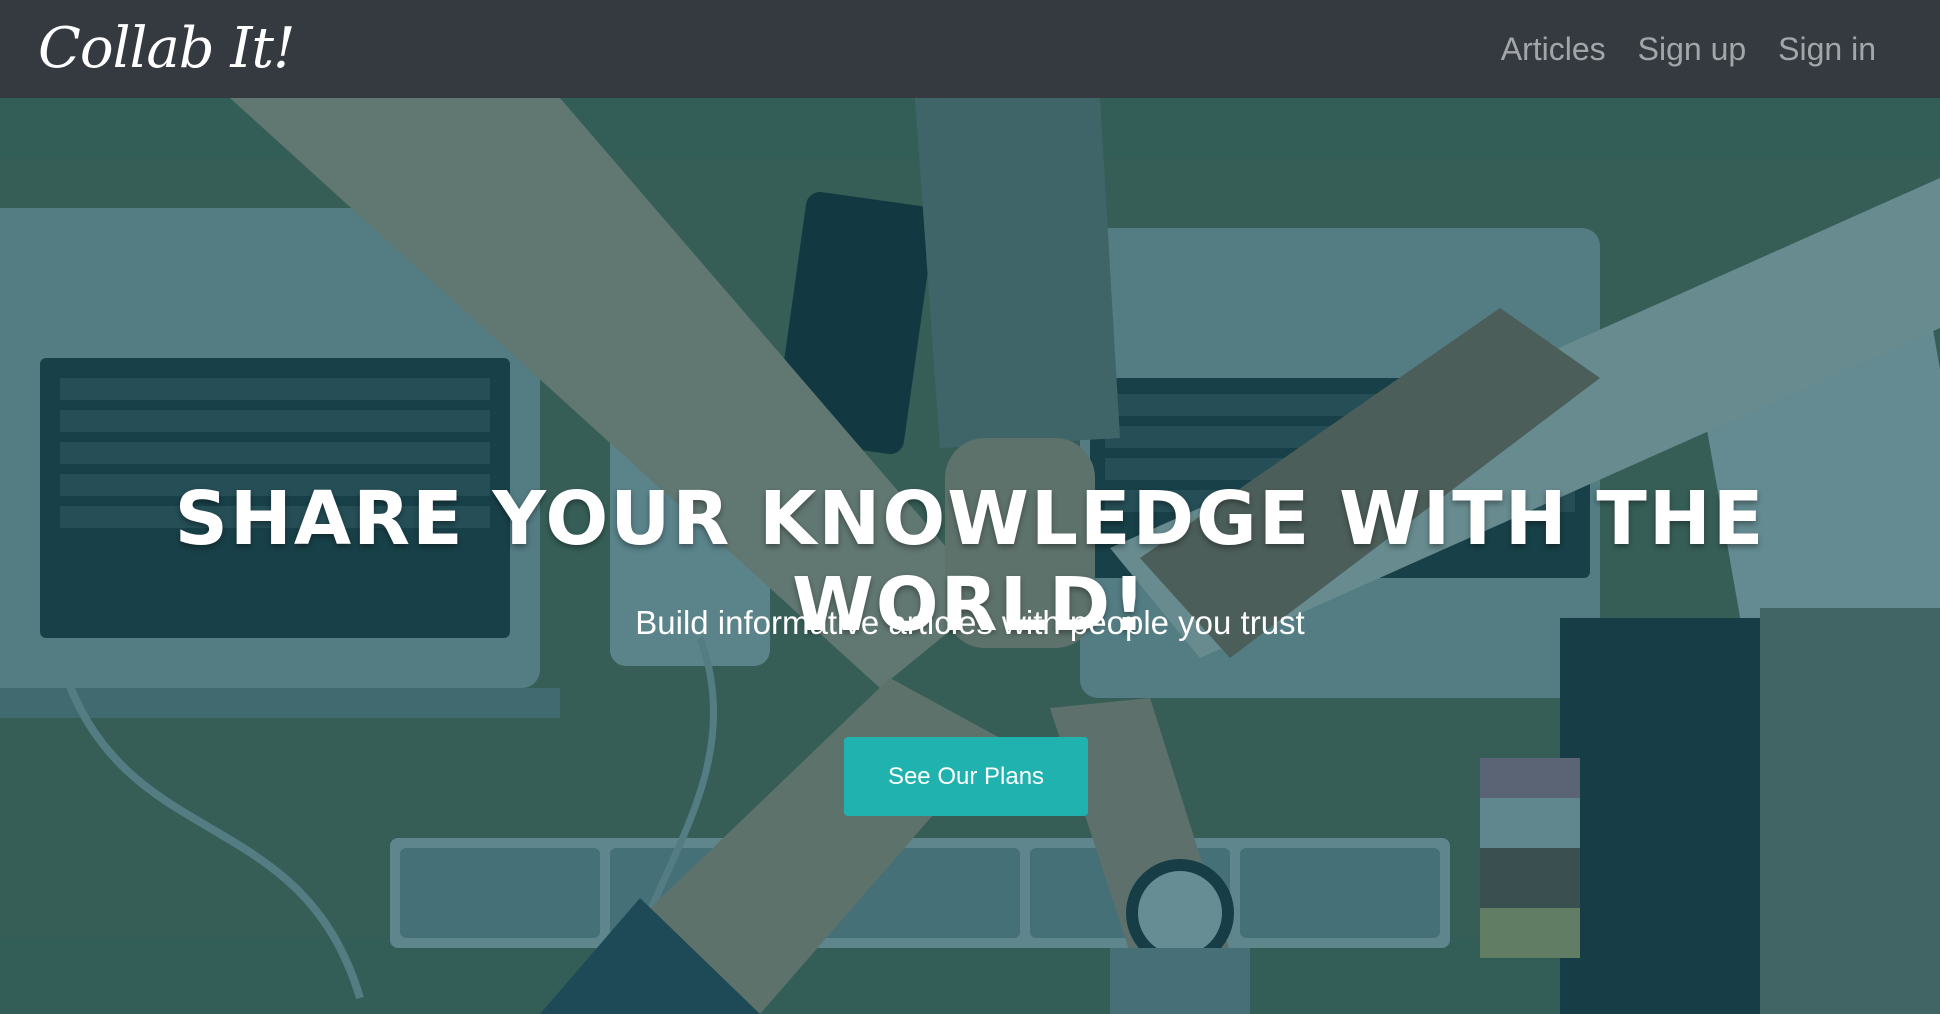 The height and width of the screenshot is (1014, 1940). I want to click on nav-link-sign-in: Sign in, so click(1827, 49).